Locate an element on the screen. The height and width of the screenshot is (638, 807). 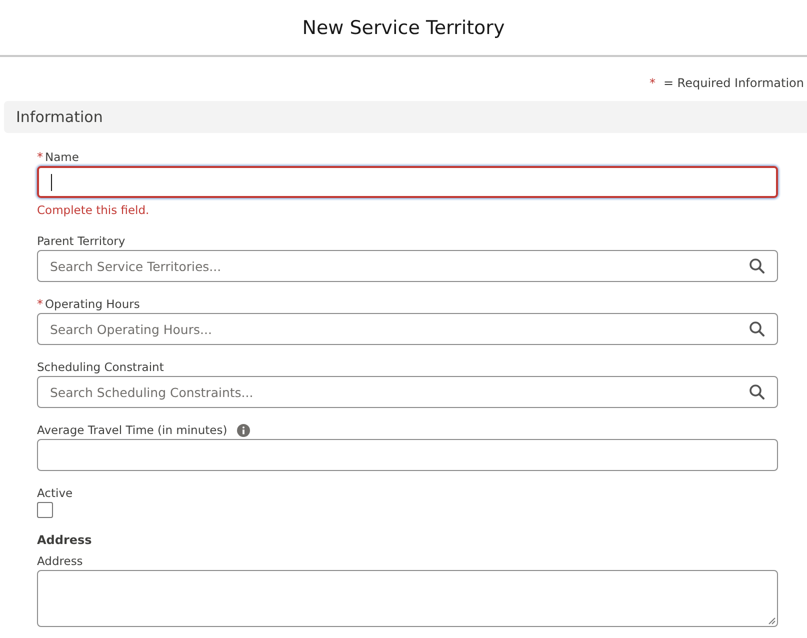
field-label: Average Travel Time (in minutes) is located at coordinates (132, 430).